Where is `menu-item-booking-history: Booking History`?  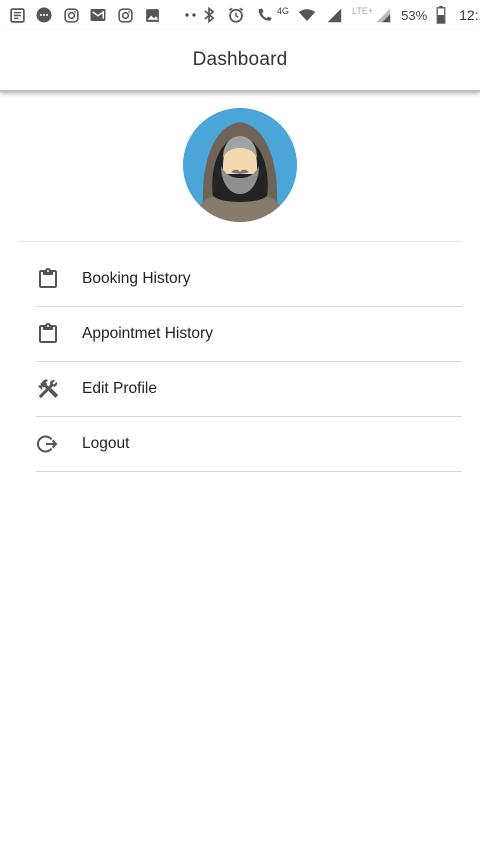
menu-item-booking-history: Booking History is located at coordinates (249, 279).